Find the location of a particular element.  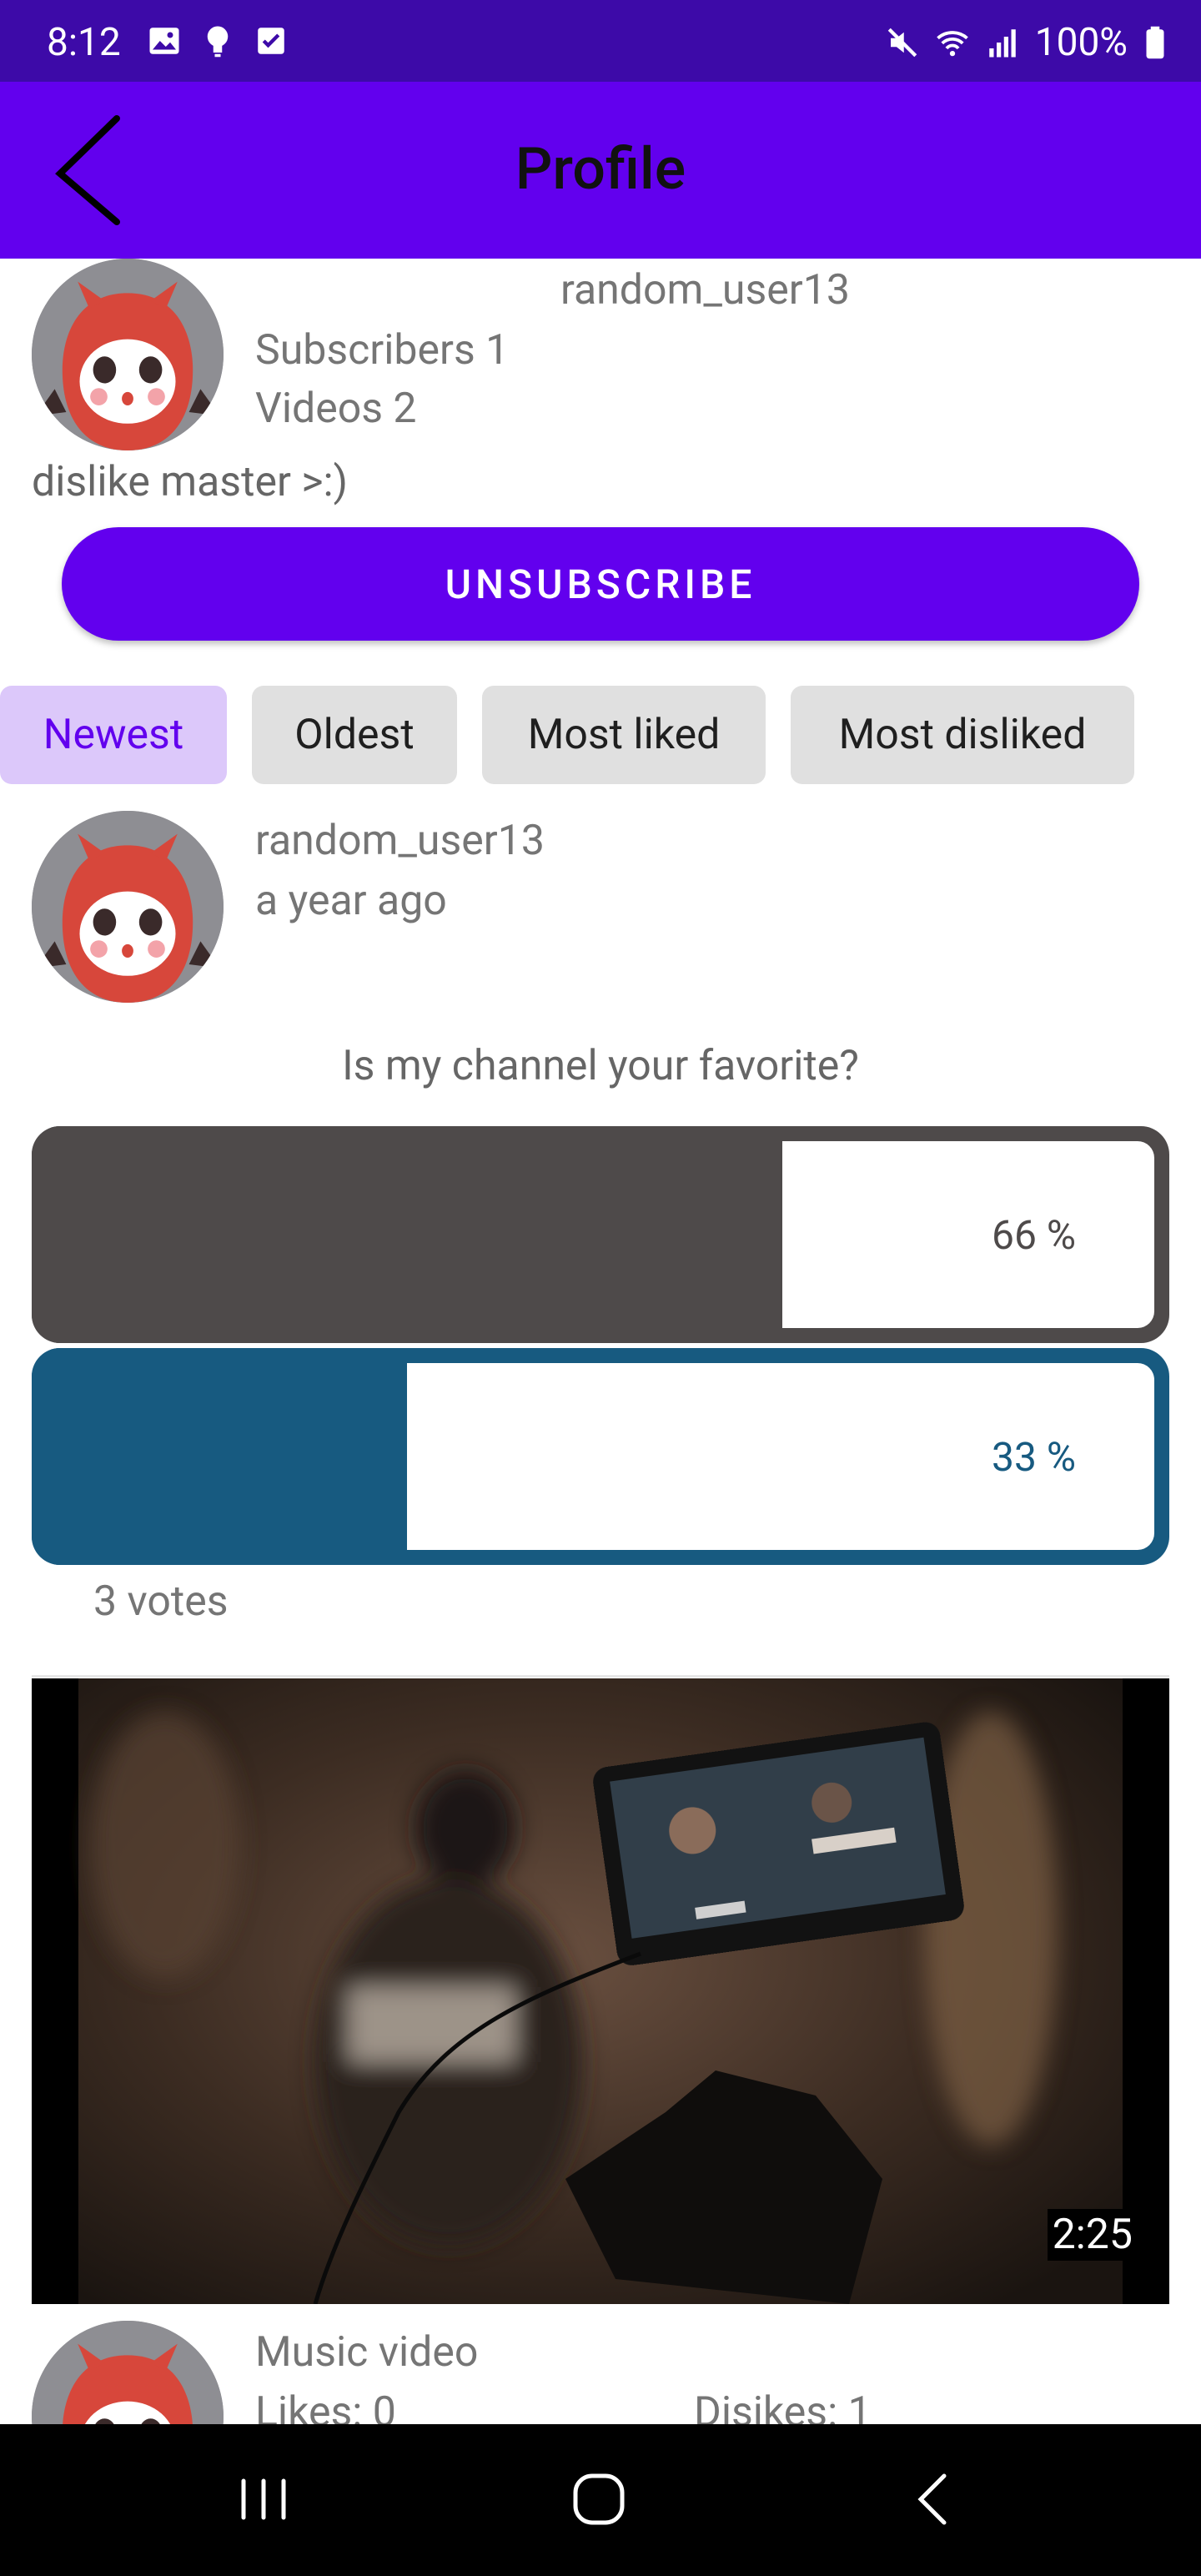

battery-icon is located at coordinates (1155, 42).